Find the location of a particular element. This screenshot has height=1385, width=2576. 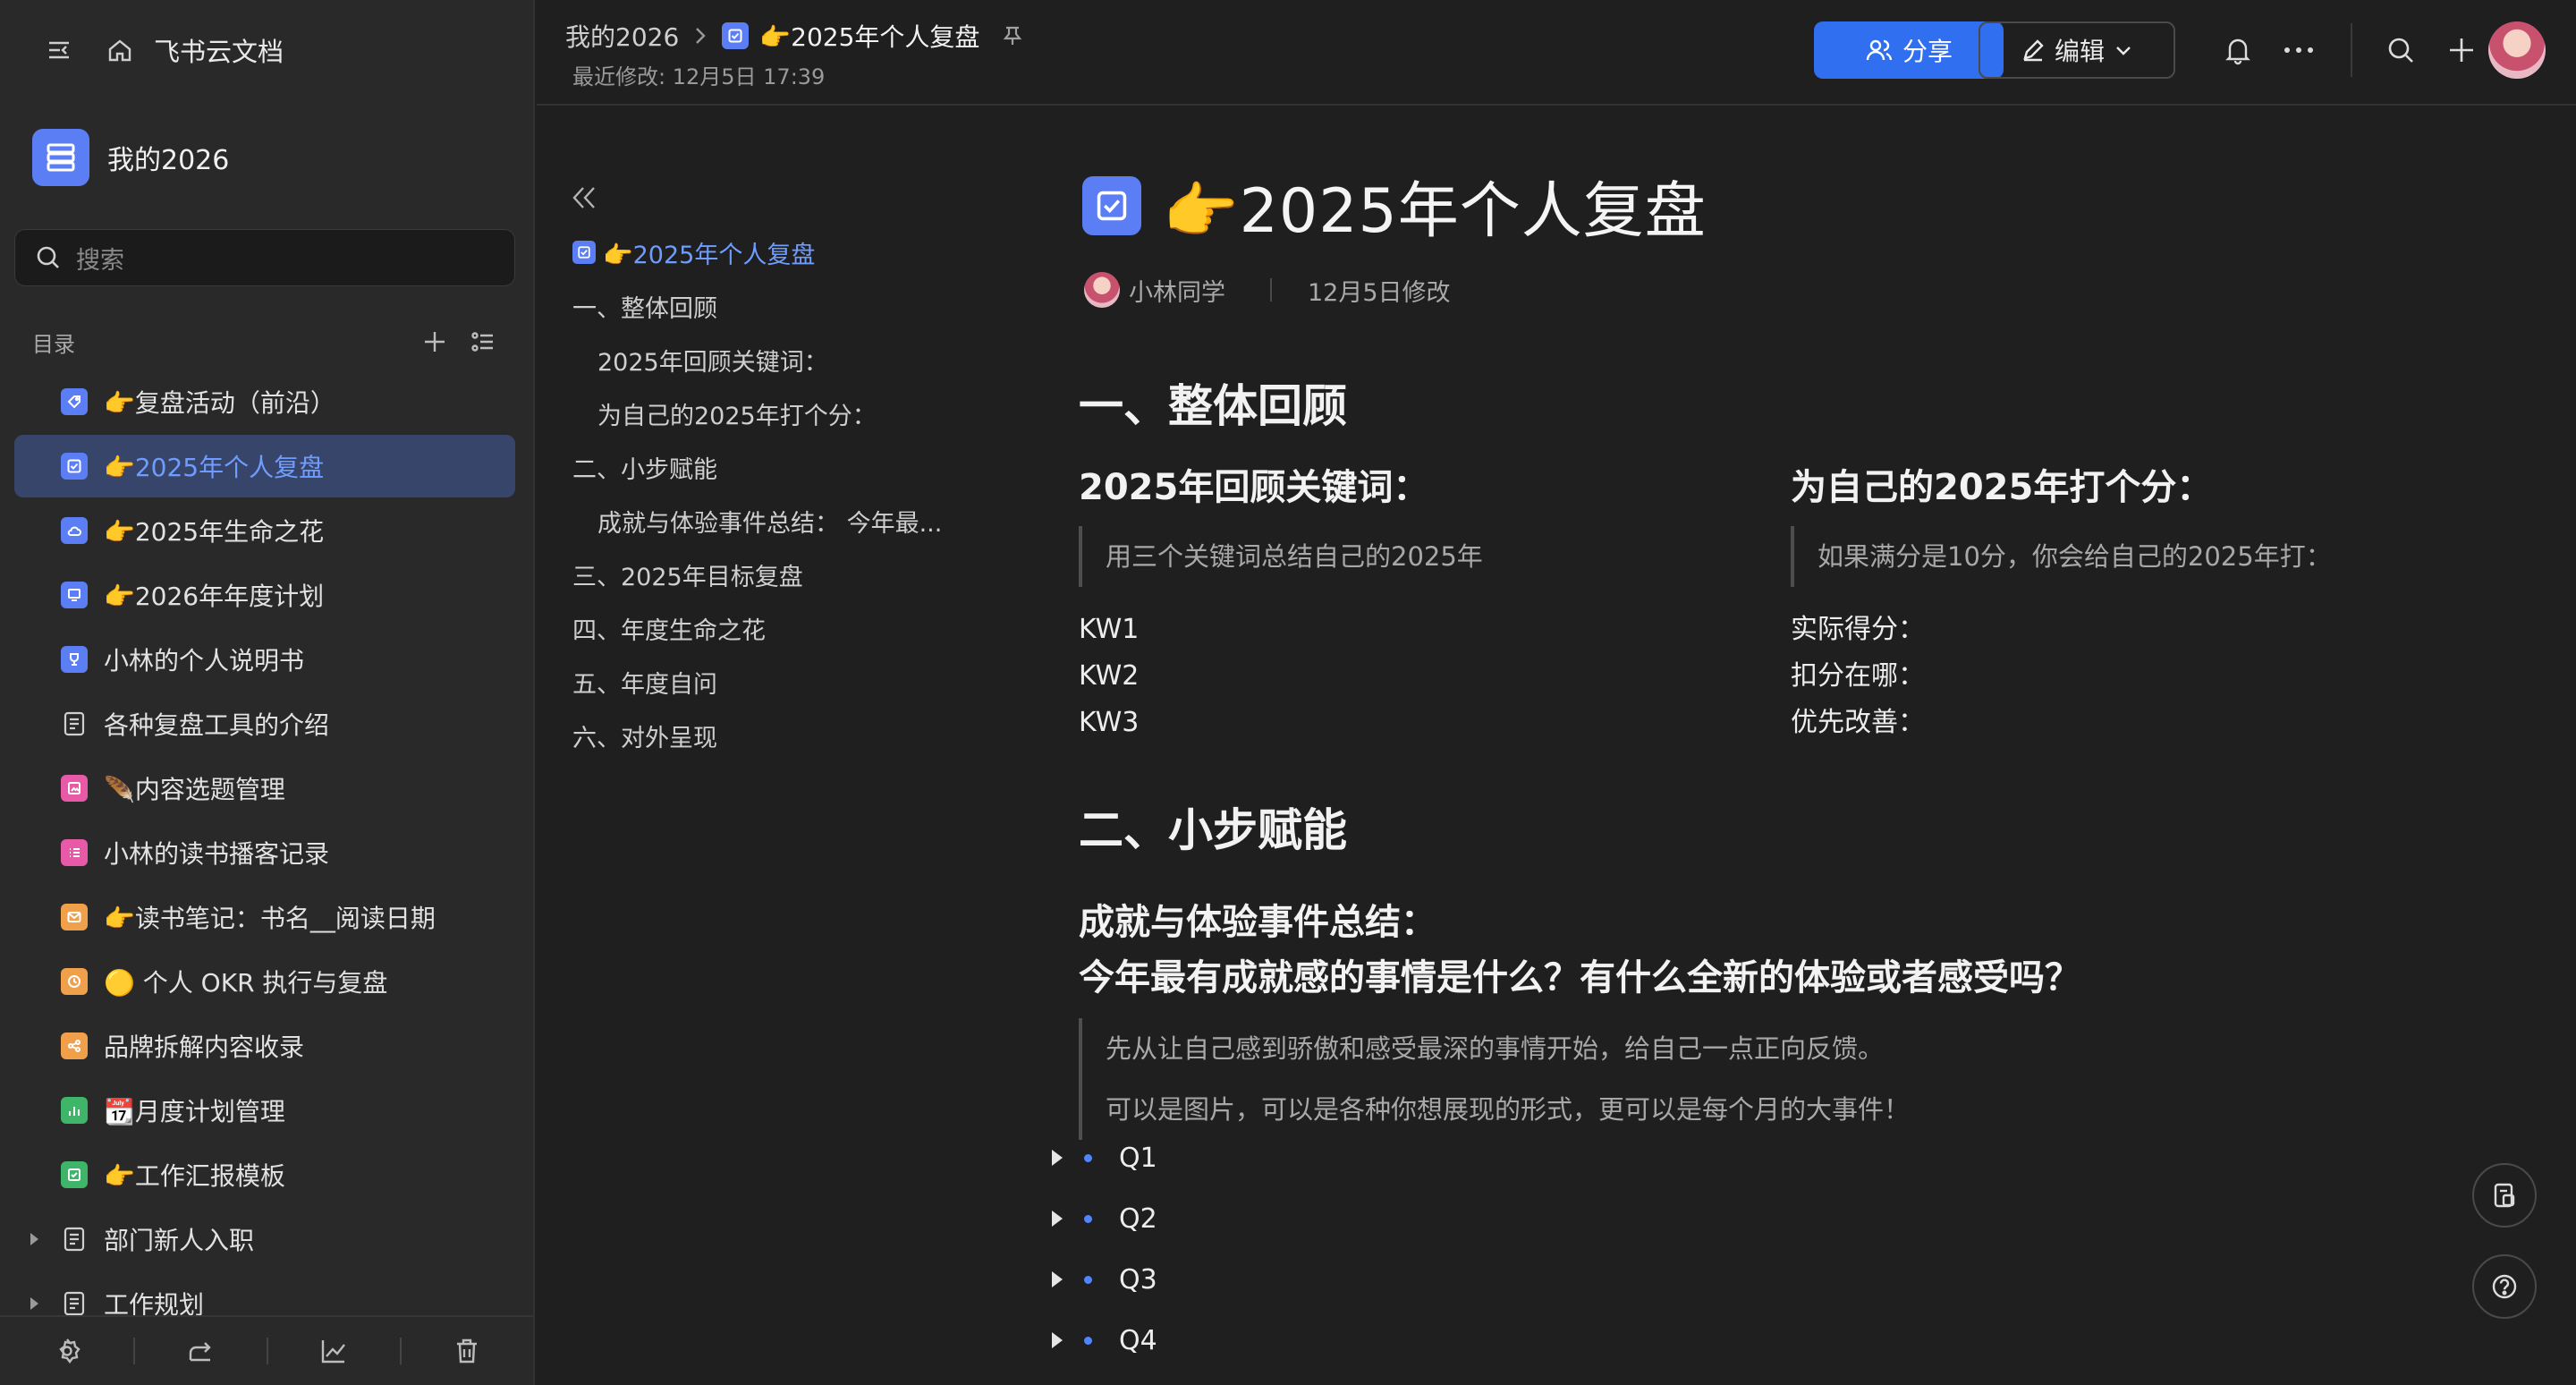

toc-label: 目录 is located at coordinates (53, 344).